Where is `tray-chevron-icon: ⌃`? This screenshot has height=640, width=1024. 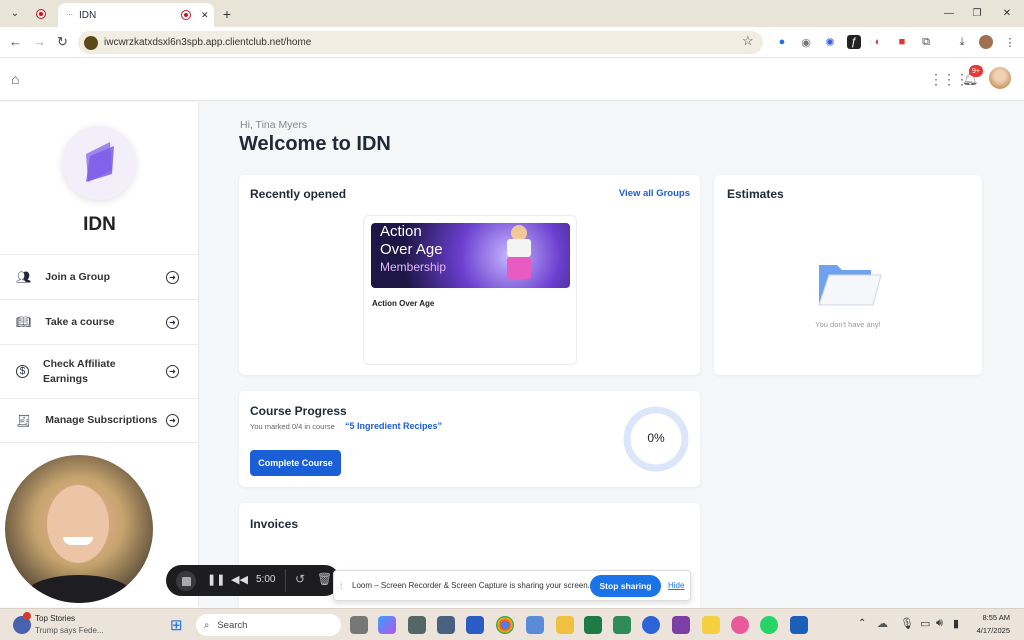
tray-chevron-icon: ⌃ is located at coordinates (862, 623).